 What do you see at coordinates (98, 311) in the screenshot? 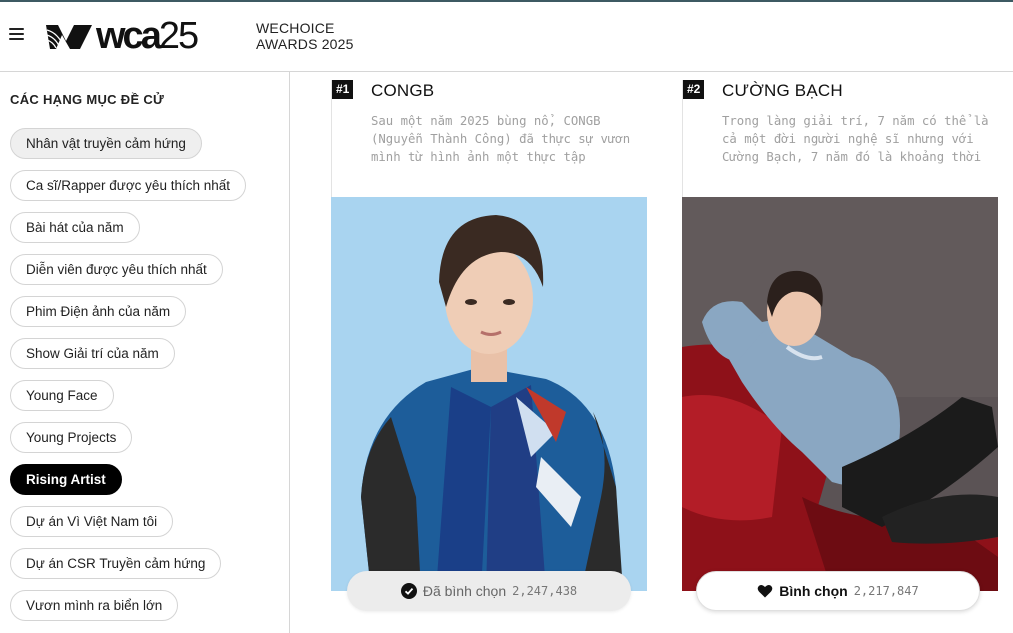
I see `sidebar-category-item: Phim Điện ảnh của năm` at bounding box center [98, 311].